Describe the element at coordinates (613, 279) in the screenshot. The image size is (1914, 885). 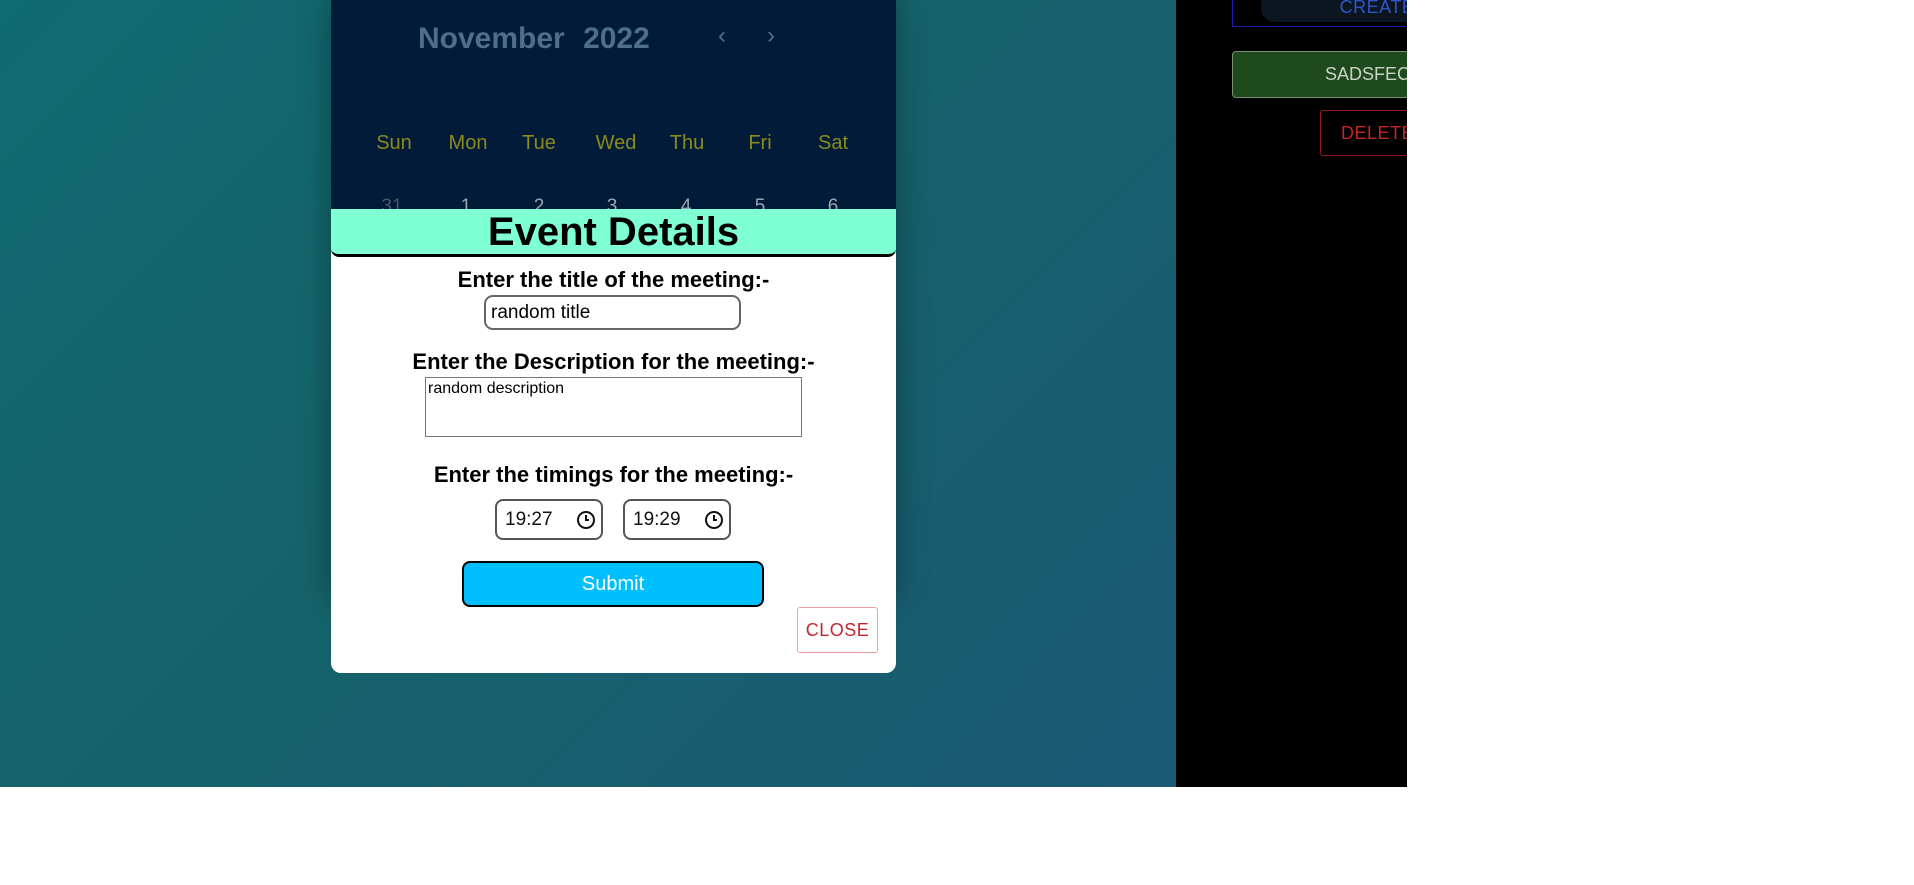
I see `title-label: Enter the title of the meeting:-` at that location.